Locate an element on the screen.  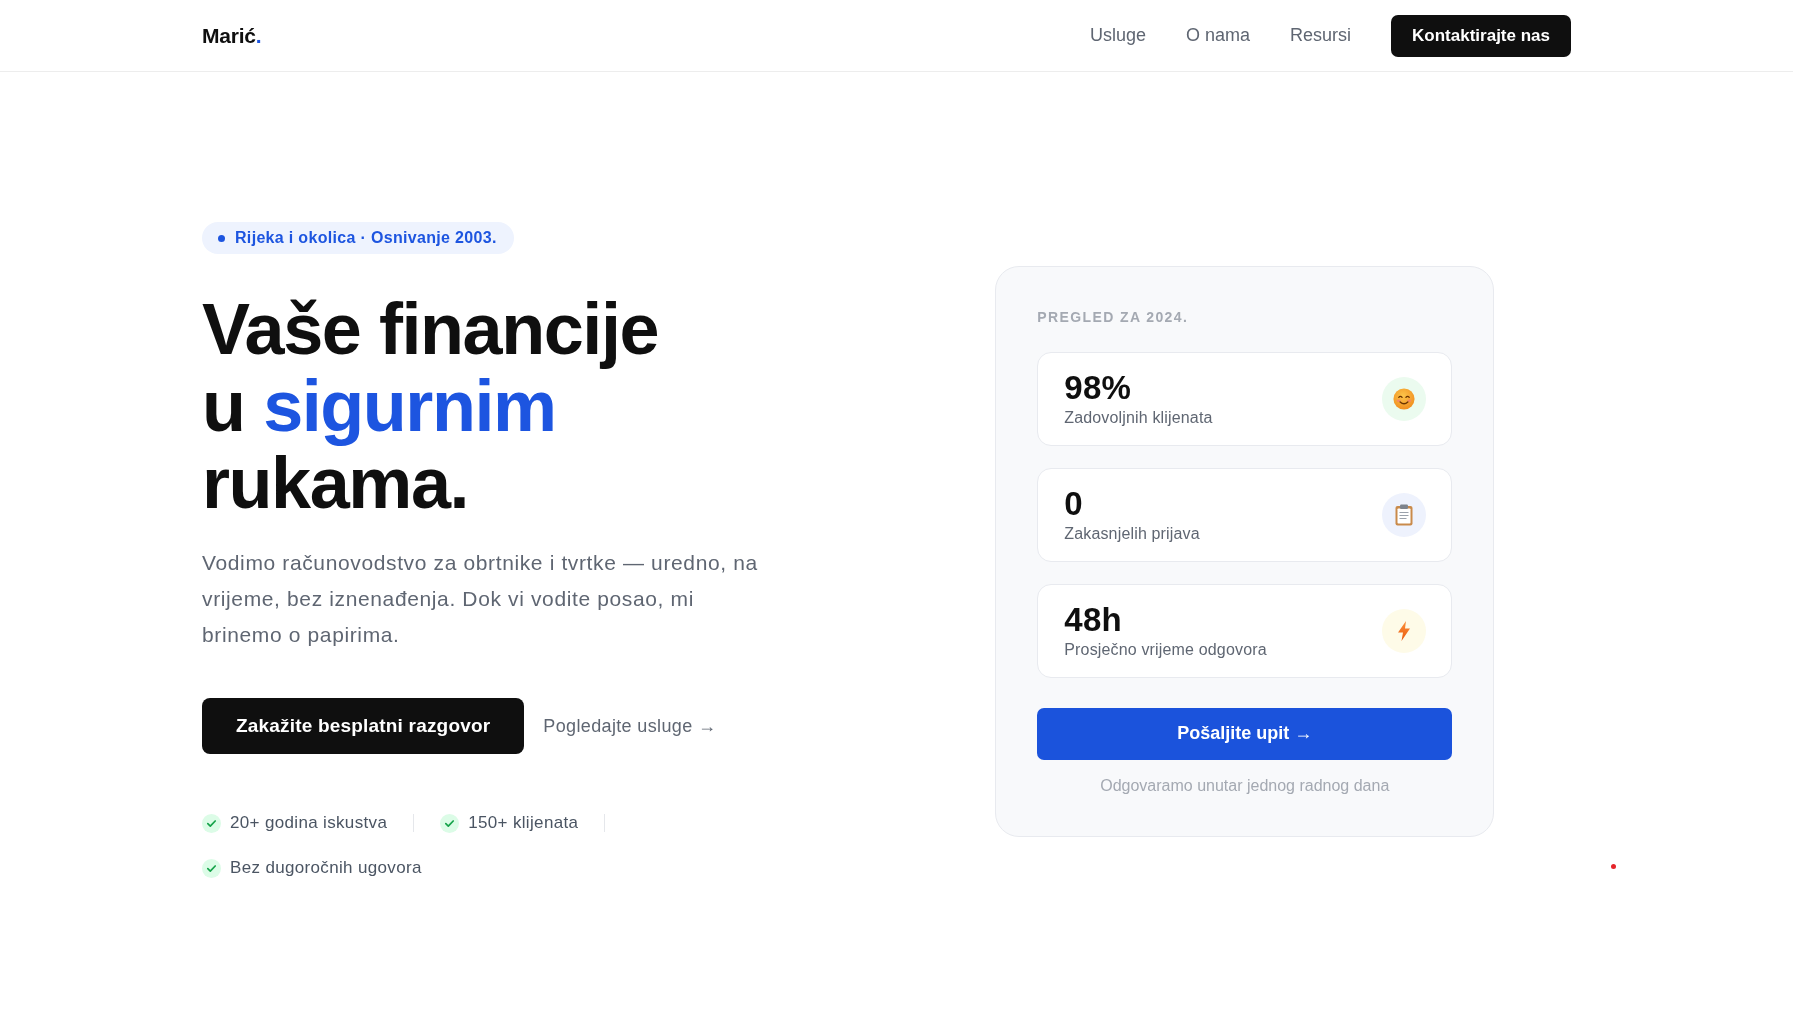
headline: Vaše financije u sigurnim rukama. is located at coordinates (430, 406).